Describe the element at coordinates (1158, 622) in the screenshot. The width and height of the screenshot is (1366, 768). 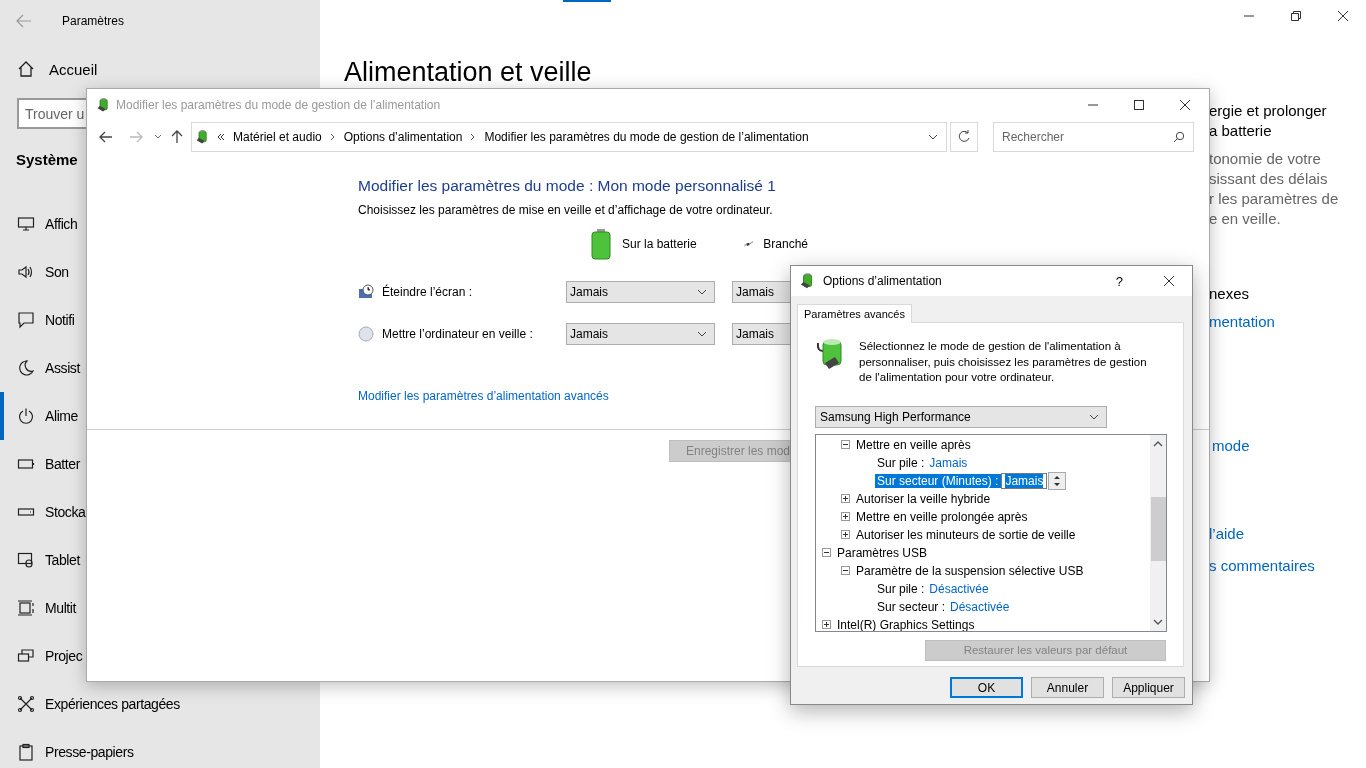
I see `scroll-down-icon` at that location.